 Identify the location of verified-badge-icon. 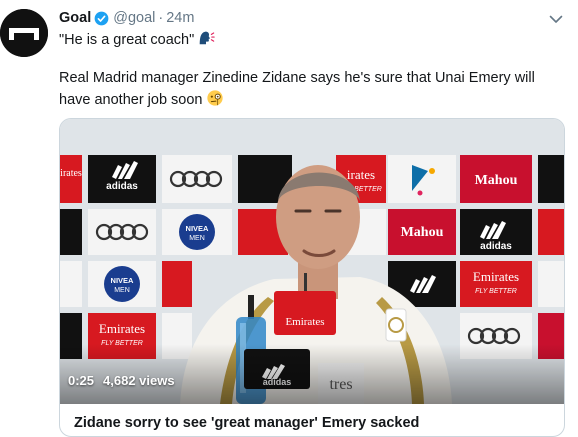
(101, 18).